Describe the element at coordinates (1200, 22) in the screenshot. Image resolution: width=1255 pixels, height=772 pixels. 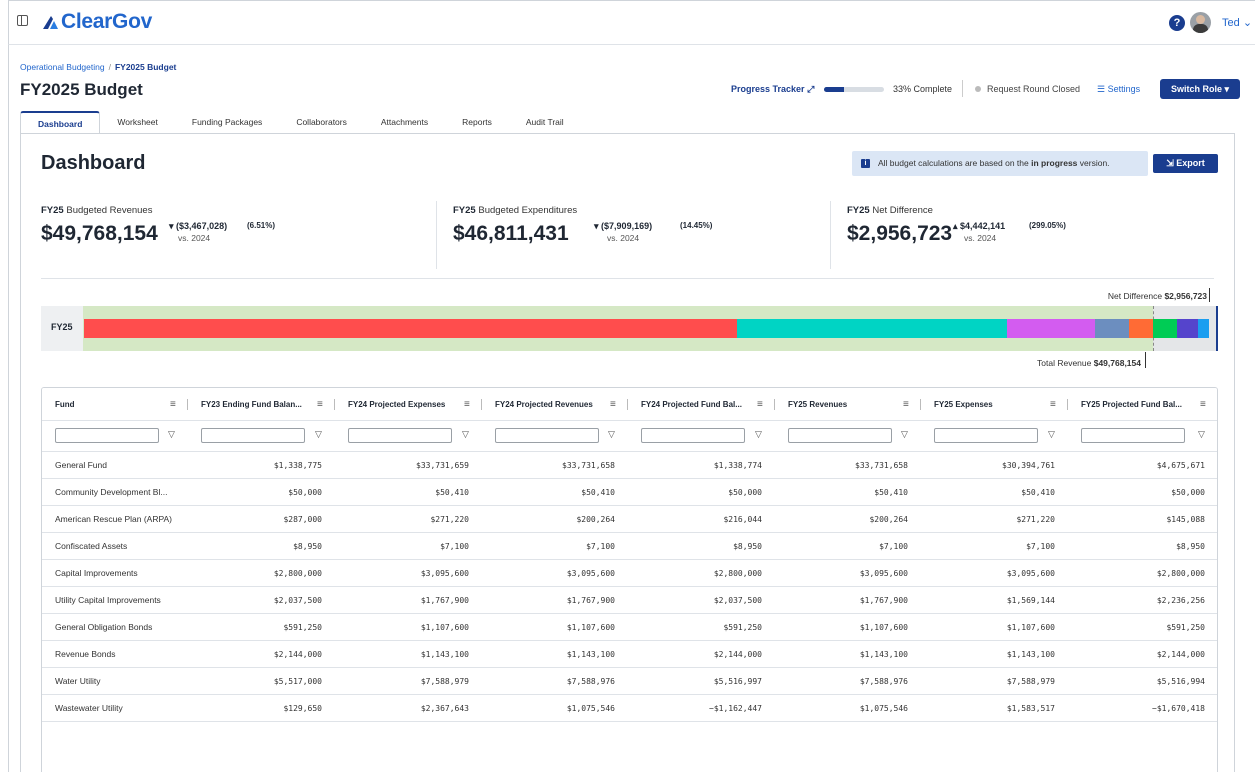
I see `avatar` at that location.